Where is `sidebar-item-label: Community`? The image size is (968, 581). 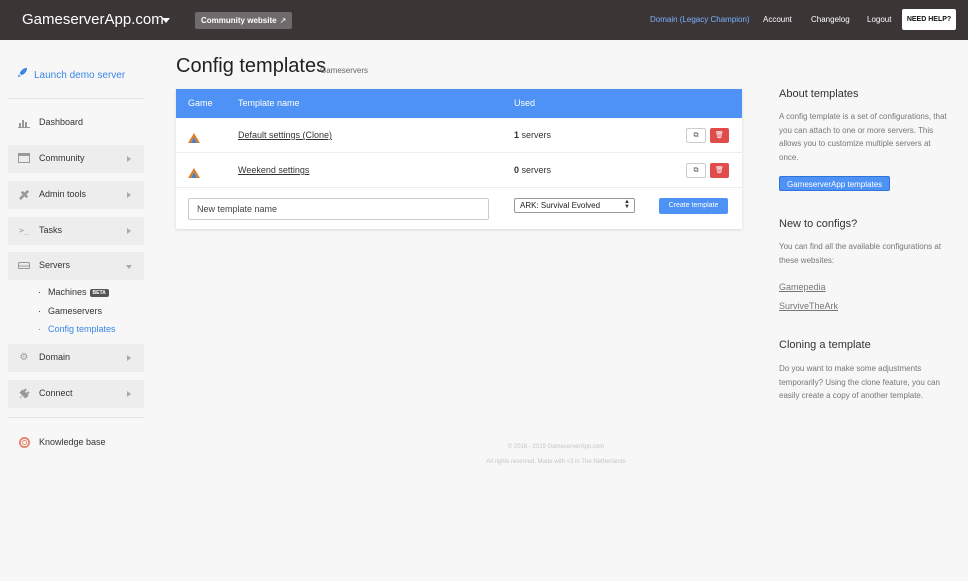 sidebar-item-label: Community is located at coordinates (62, 158).